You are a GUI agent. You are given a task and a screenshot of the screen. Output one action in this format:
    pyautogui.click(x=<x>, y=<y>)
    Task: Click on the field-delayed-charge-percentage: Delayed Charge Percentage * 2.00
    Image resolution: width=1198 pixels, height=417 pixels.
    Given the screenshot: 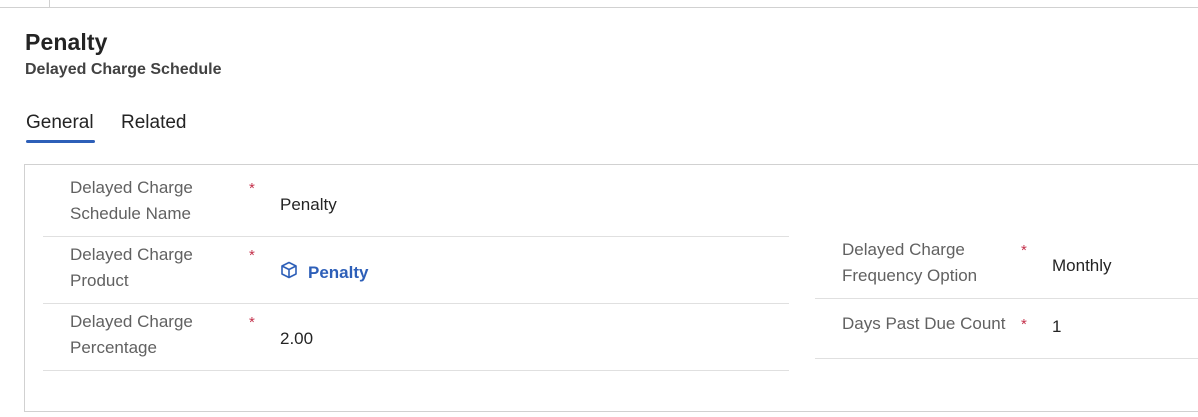 What is the action you would take?
    pyautogui.click(x=416, y=337)
    